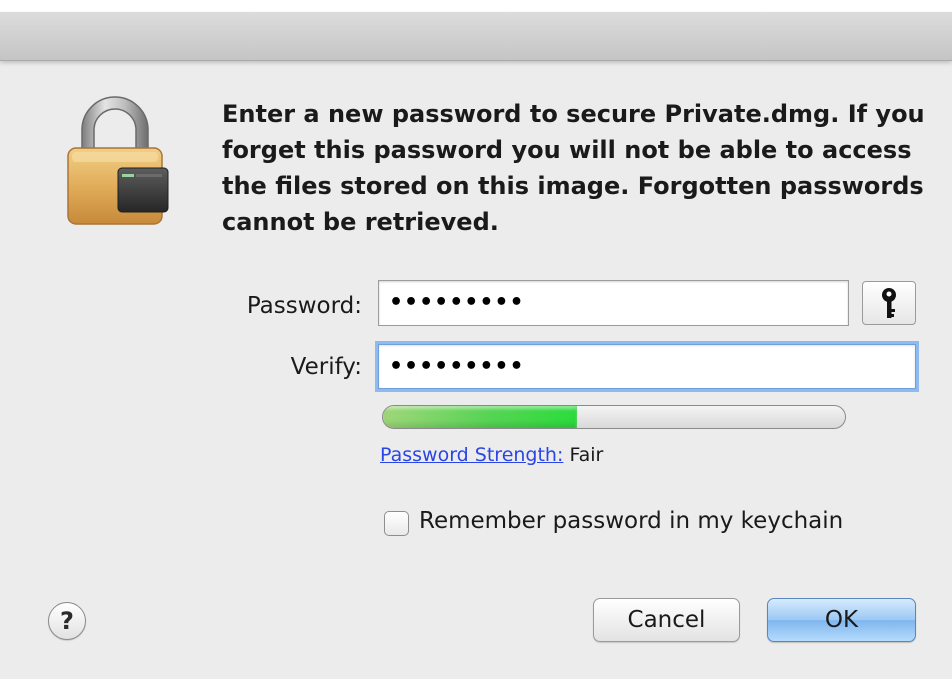  What do you see at coordinates (841, 620) in the screenshot?
I see `ok-button: OK` at bounding box center [841, 620].